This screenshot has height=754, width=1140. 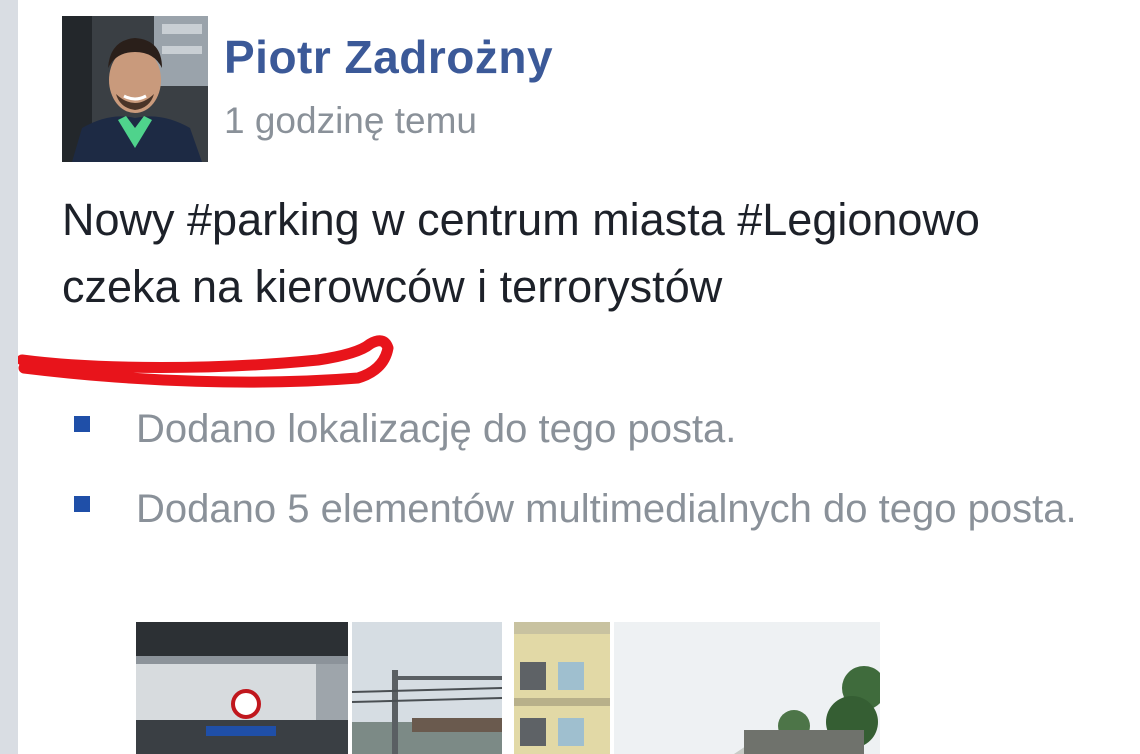 I want to click on media-thumbnail-railway, so click(x=427, y=688).